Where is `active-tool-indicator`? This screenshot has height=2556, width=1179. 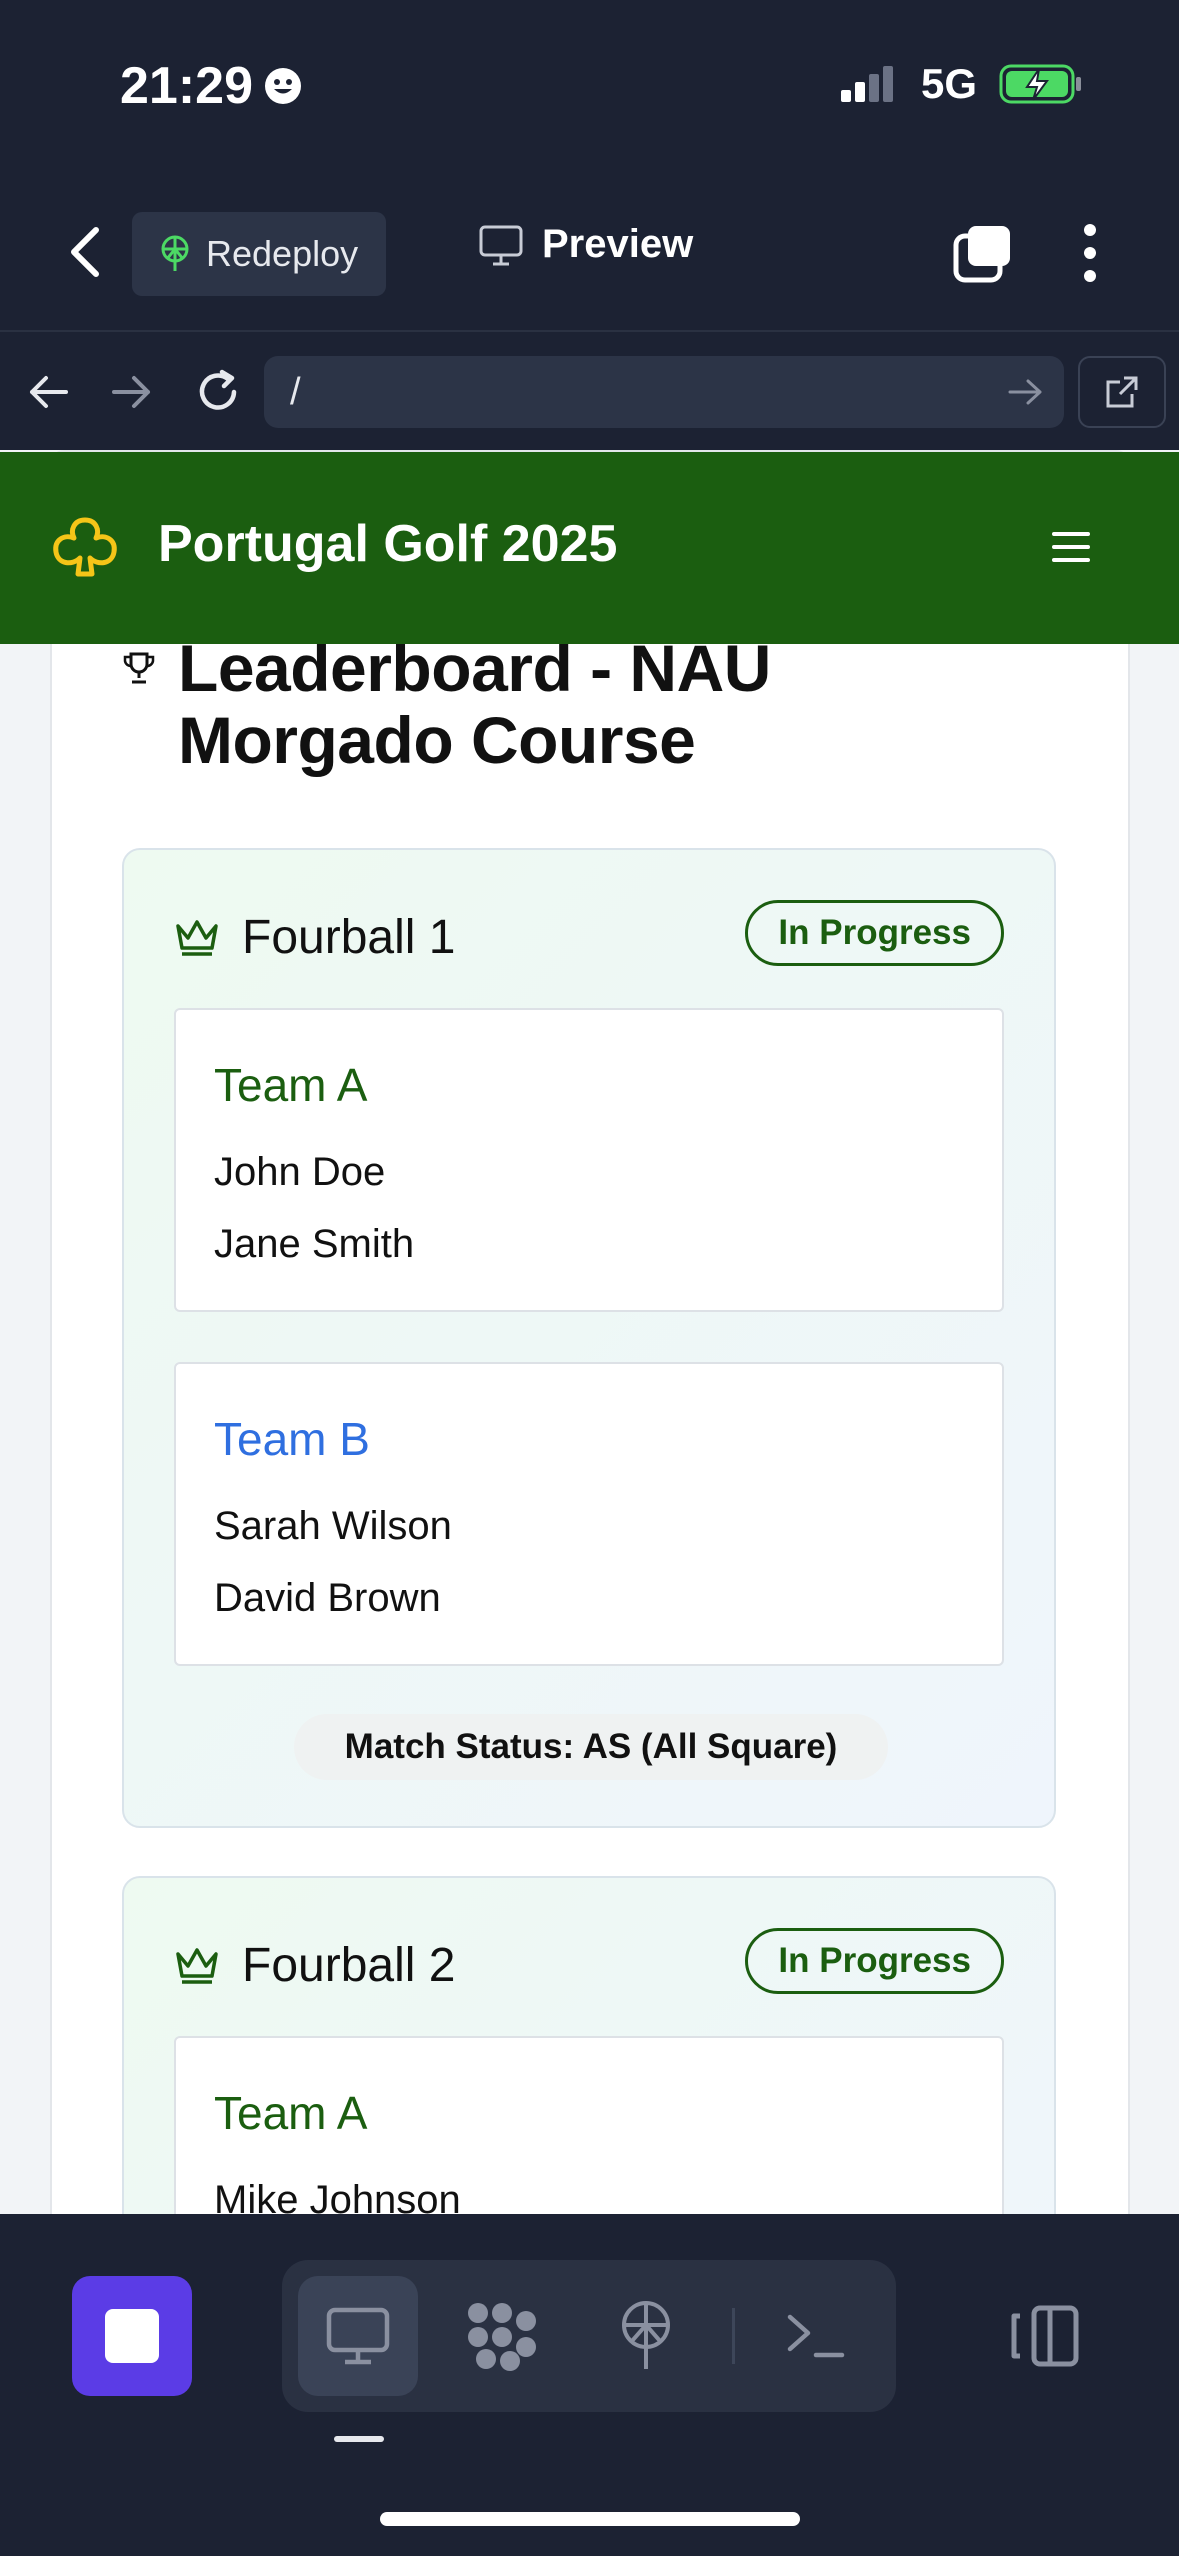
active-tool-indicator is located at coordinates (359, 2439).